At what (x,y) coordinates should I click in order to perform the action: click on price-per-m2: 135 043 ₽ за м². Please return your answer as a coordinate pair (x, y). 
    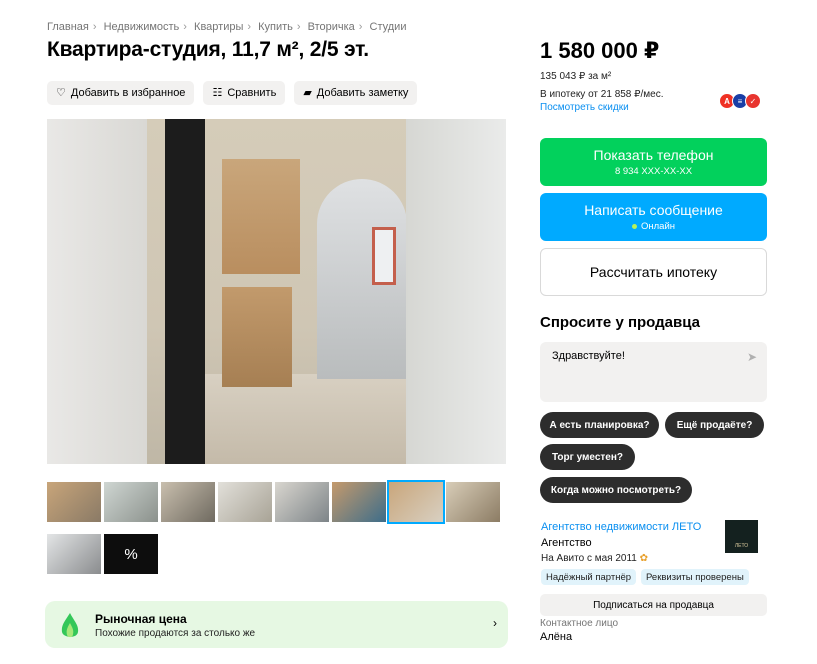
    Looking at the image, I should click on (576, 76).